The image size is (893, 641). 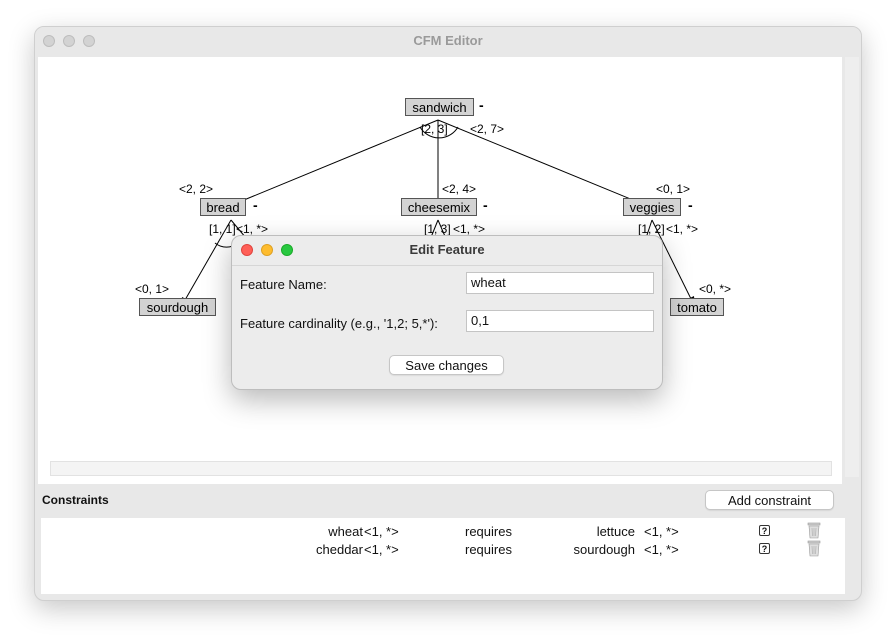 I want to click on save-changes-button: Save changes, so click(x=446, y=365).